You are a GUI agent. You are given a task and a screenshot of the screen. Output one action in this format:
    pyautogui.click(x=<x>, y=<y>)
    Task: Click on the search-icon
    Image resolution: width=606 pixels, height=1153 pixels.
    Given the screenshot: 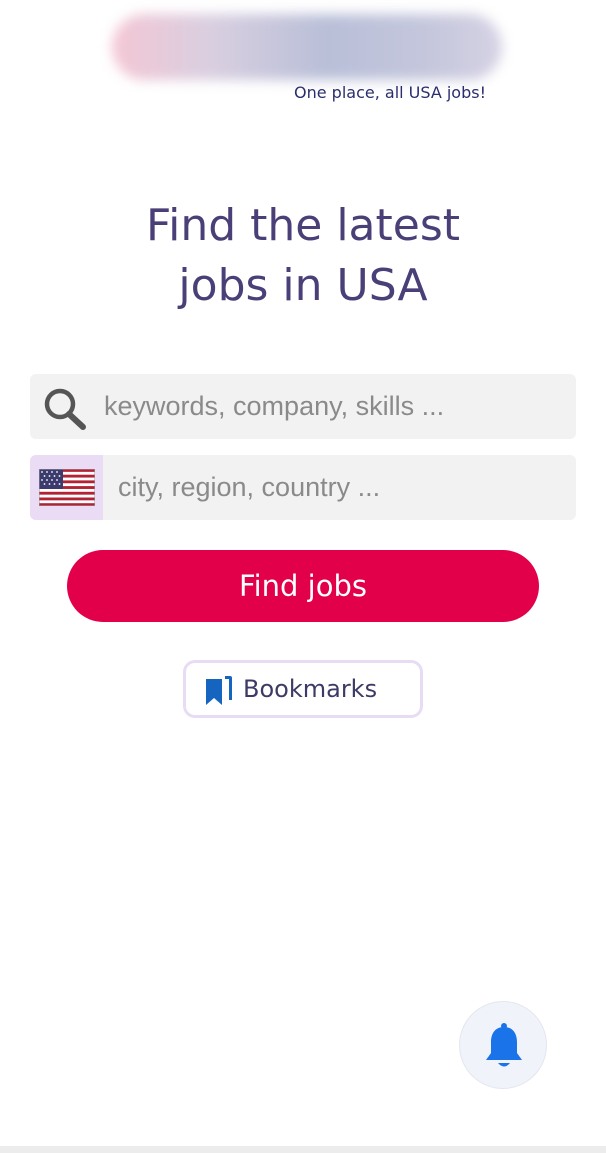 What is the action you would take?
    pyautogui.click(x=65, y=409)
    